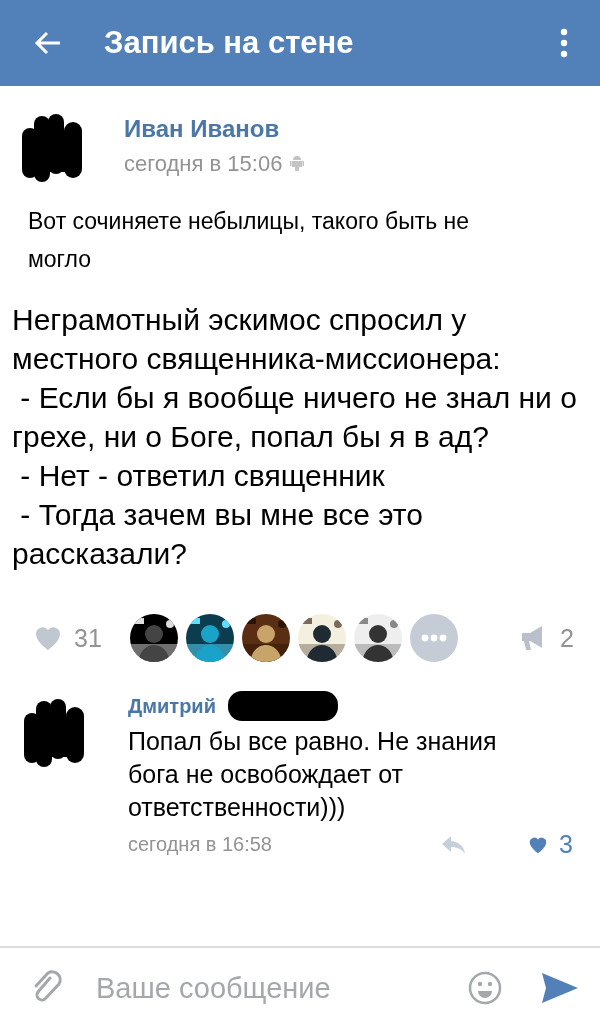 The image size is (600, 1028). What do you see at coordinates (67, 638) in the screenshot?
I see `like-button: 31` at bounding box center [67, 638].